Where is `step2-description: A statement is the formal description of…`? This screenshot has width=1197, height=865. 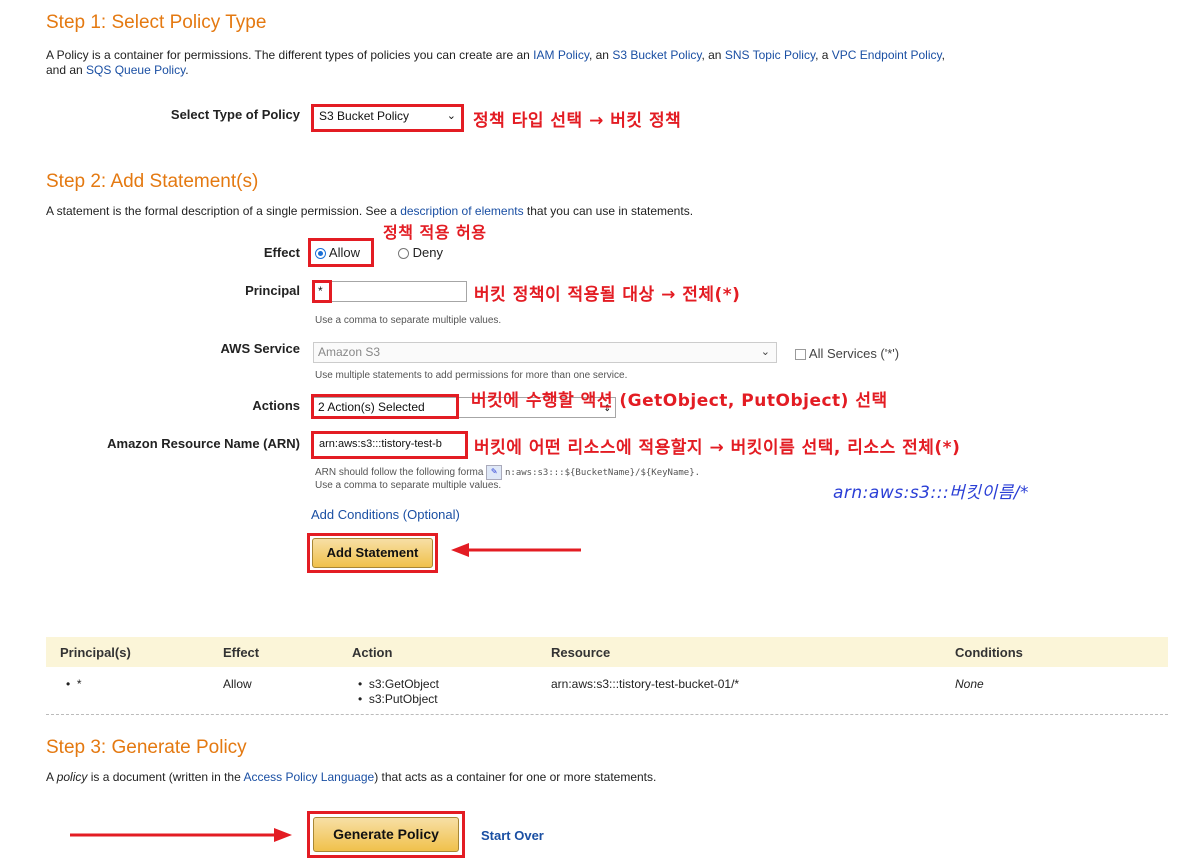
step2-description: A statement is the formal description of… is located at coordinates (370, 211).